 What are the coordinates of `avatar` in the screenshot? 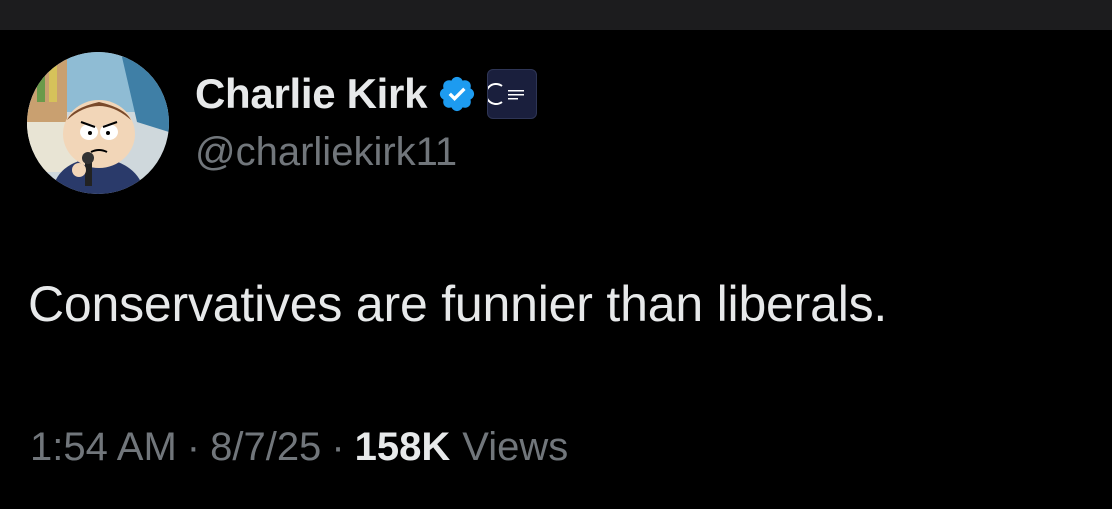 It's located at (98, 123).